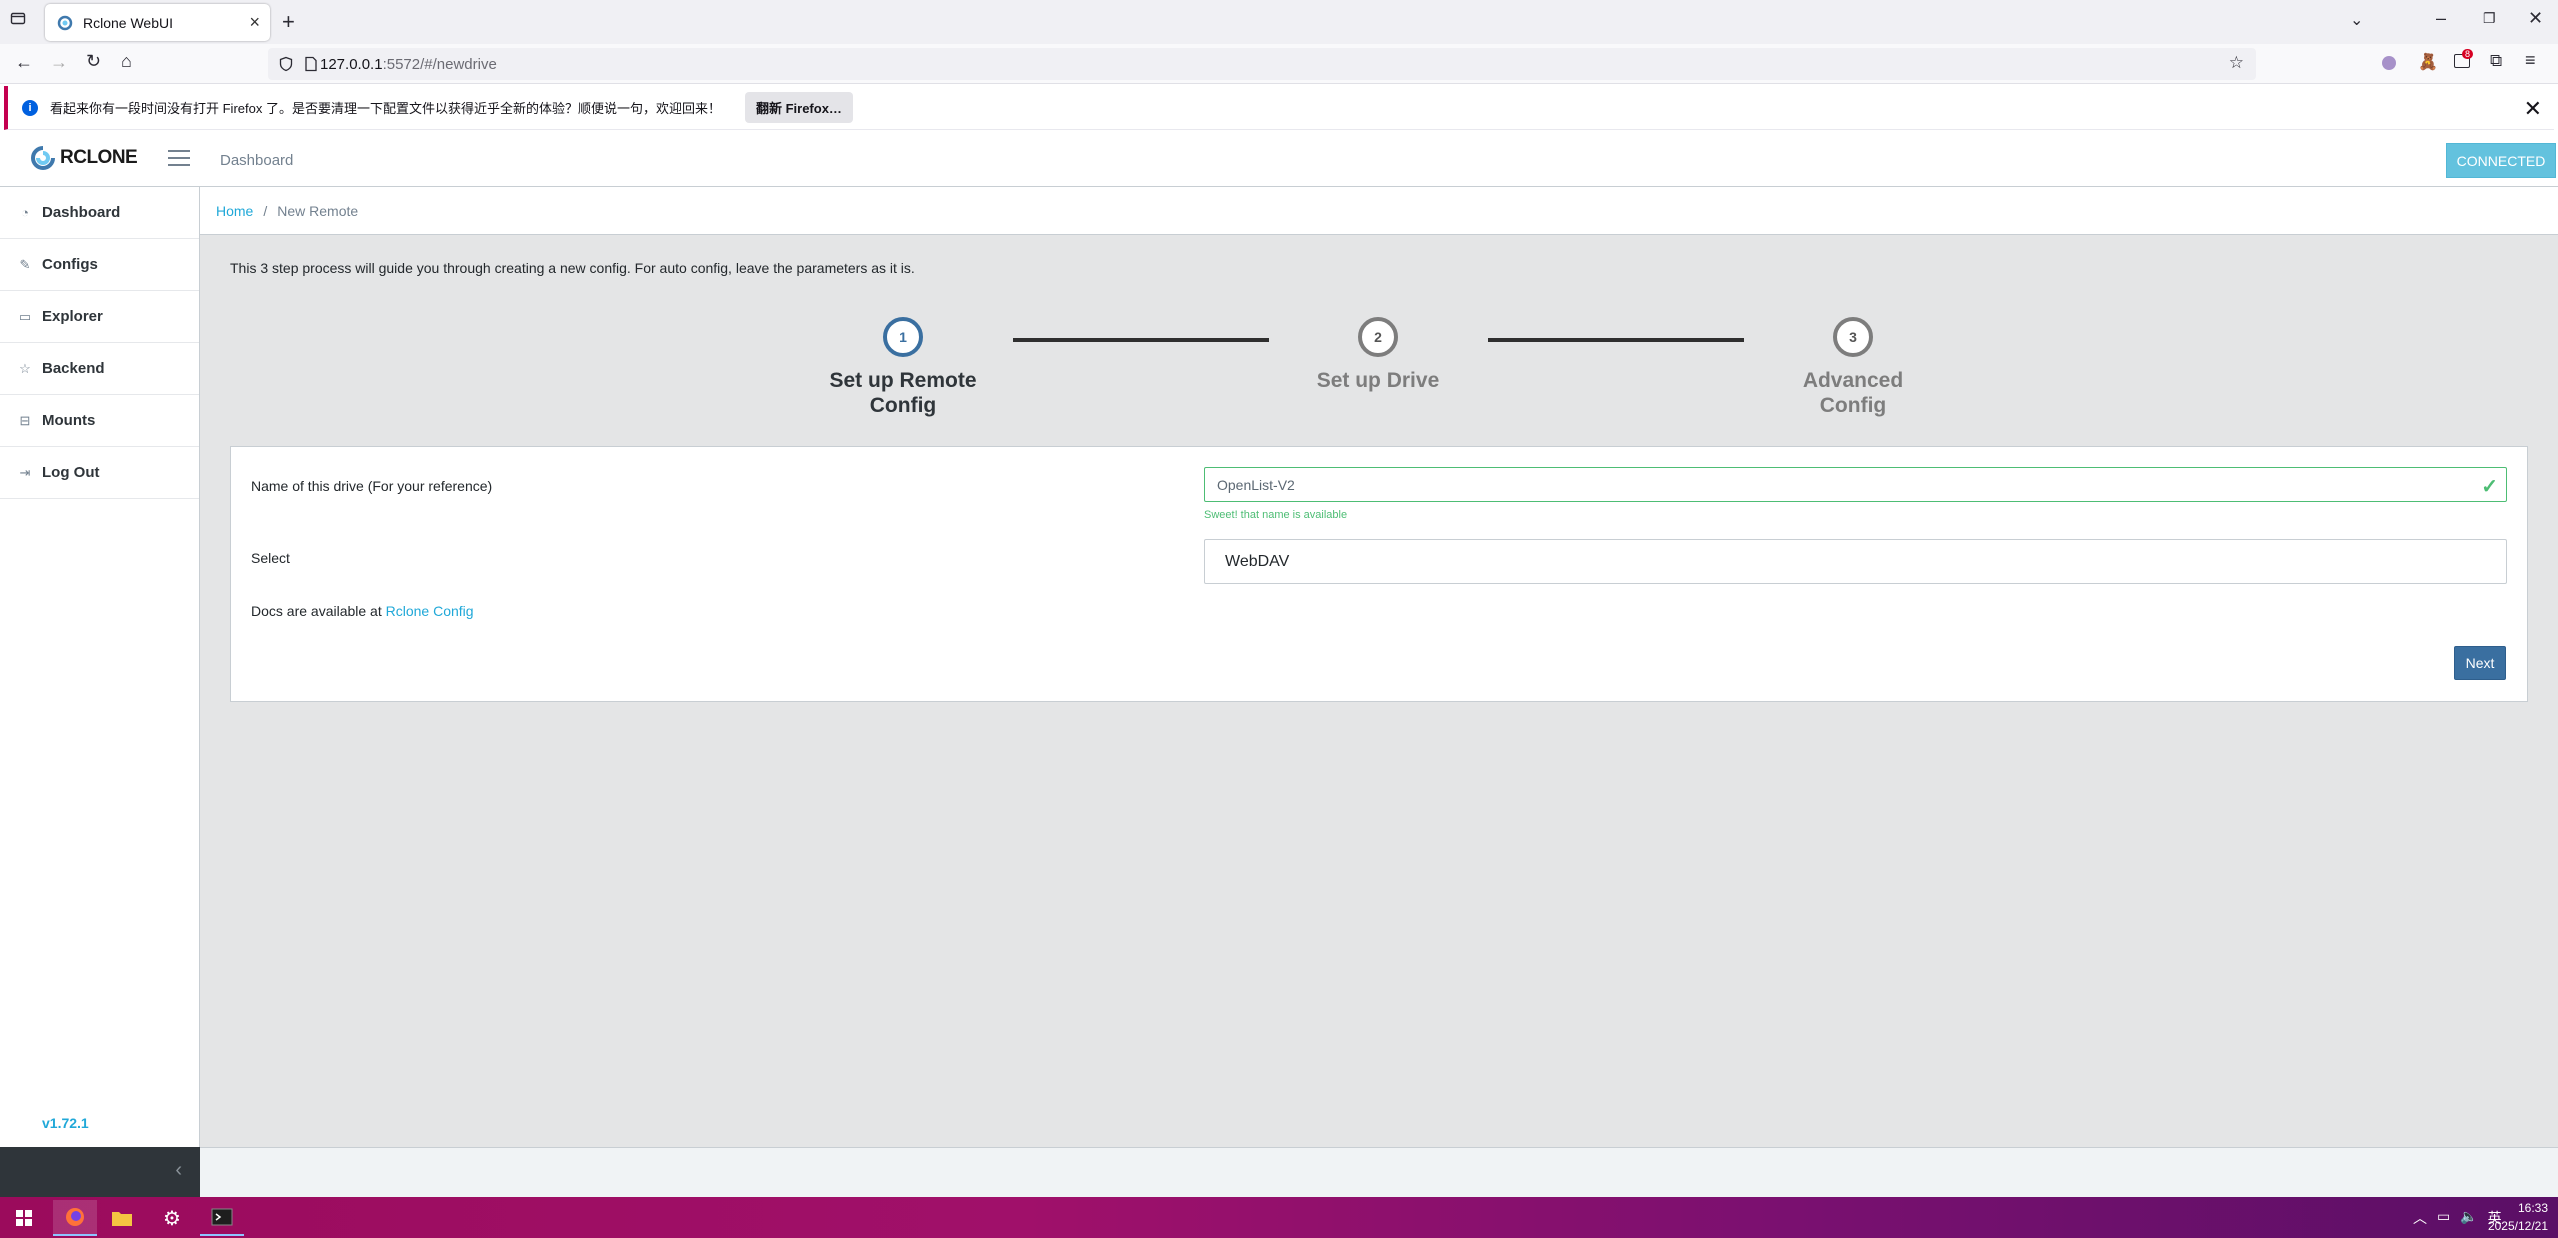  Describe the element at coordinates (311, 64) in the screenshot. I see `page-icon` at that location.